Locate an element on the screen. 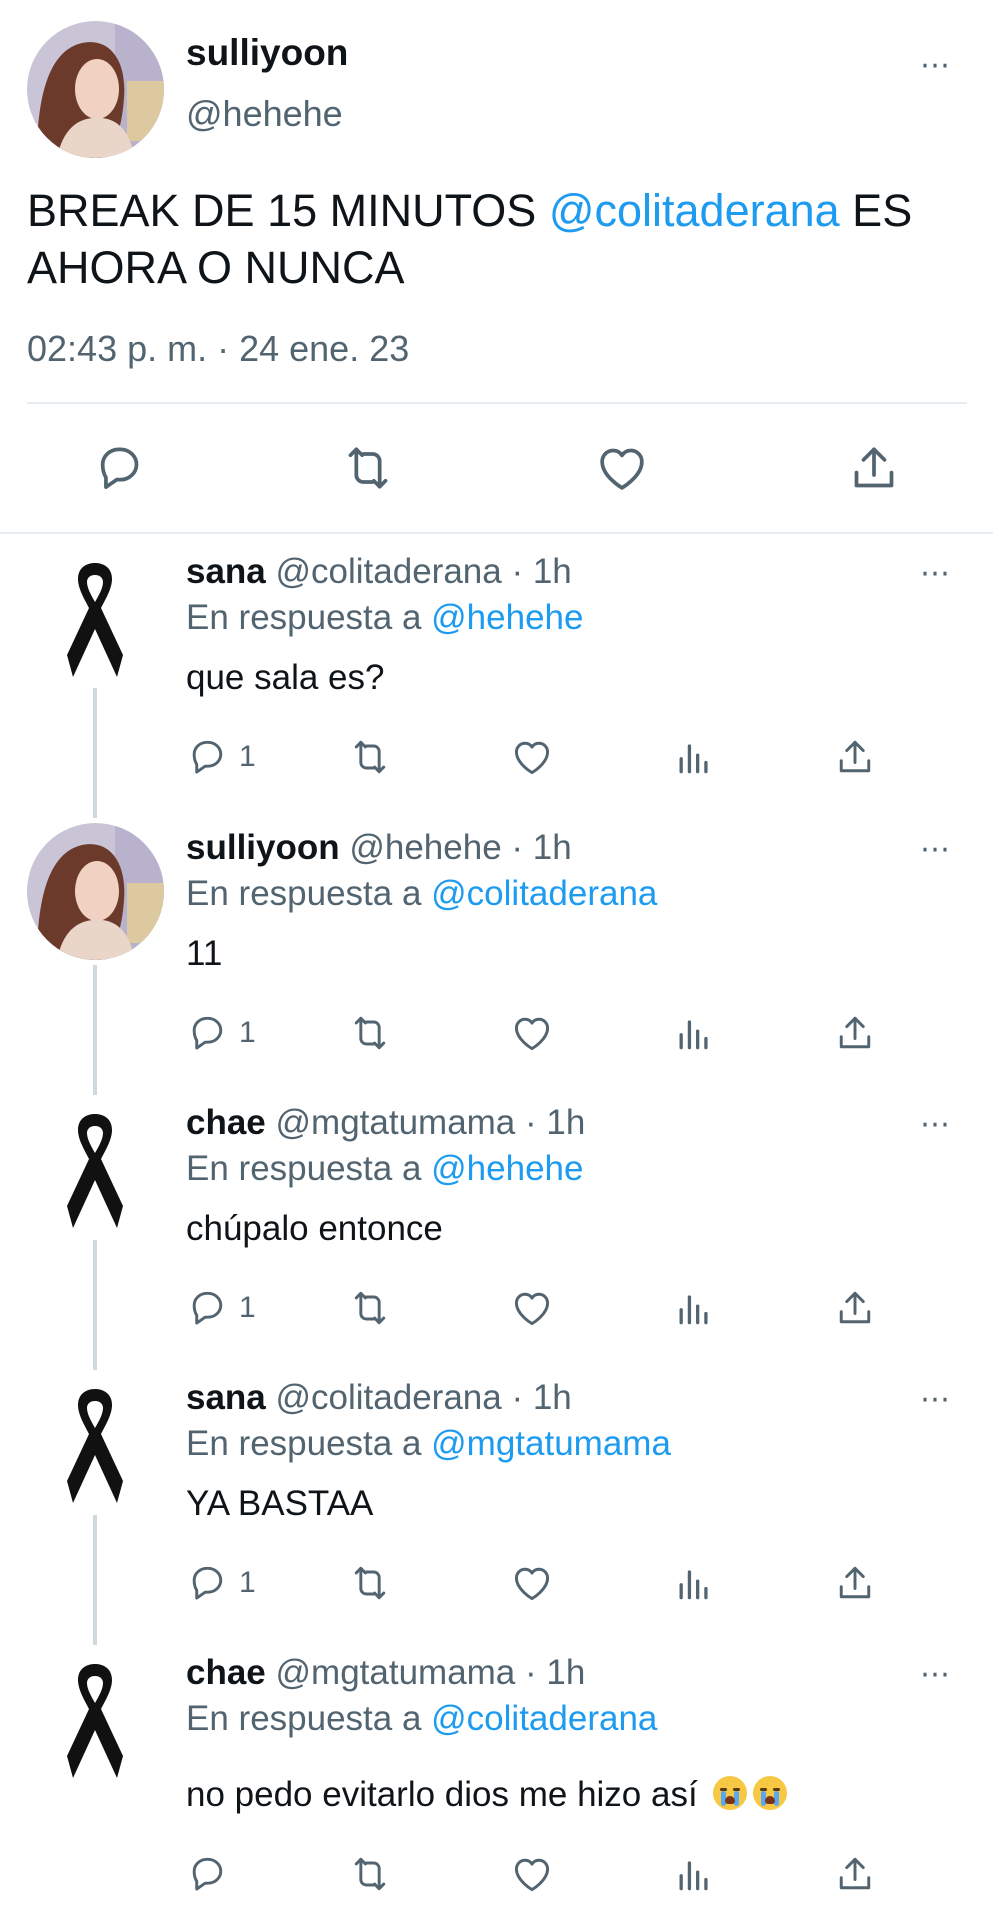 The image size is (993, 1920). reply-text-content: no pedo evitarlo dios me hizo así is located at coordinates (442, 1794).